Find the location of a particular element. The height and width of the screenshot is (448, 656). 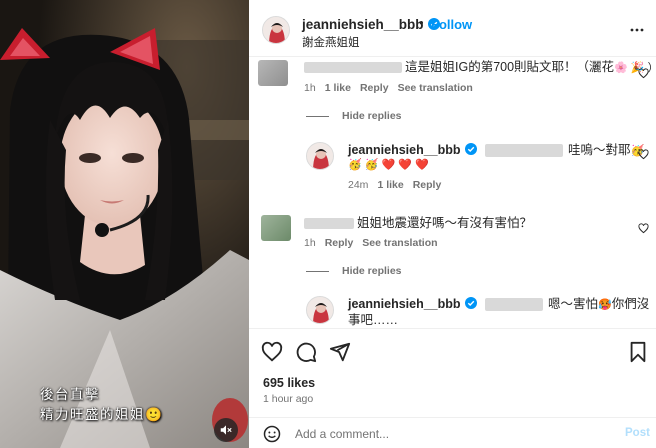

header-username-text: jeanniehsieh__bbb is located at coordinates (363, 24).